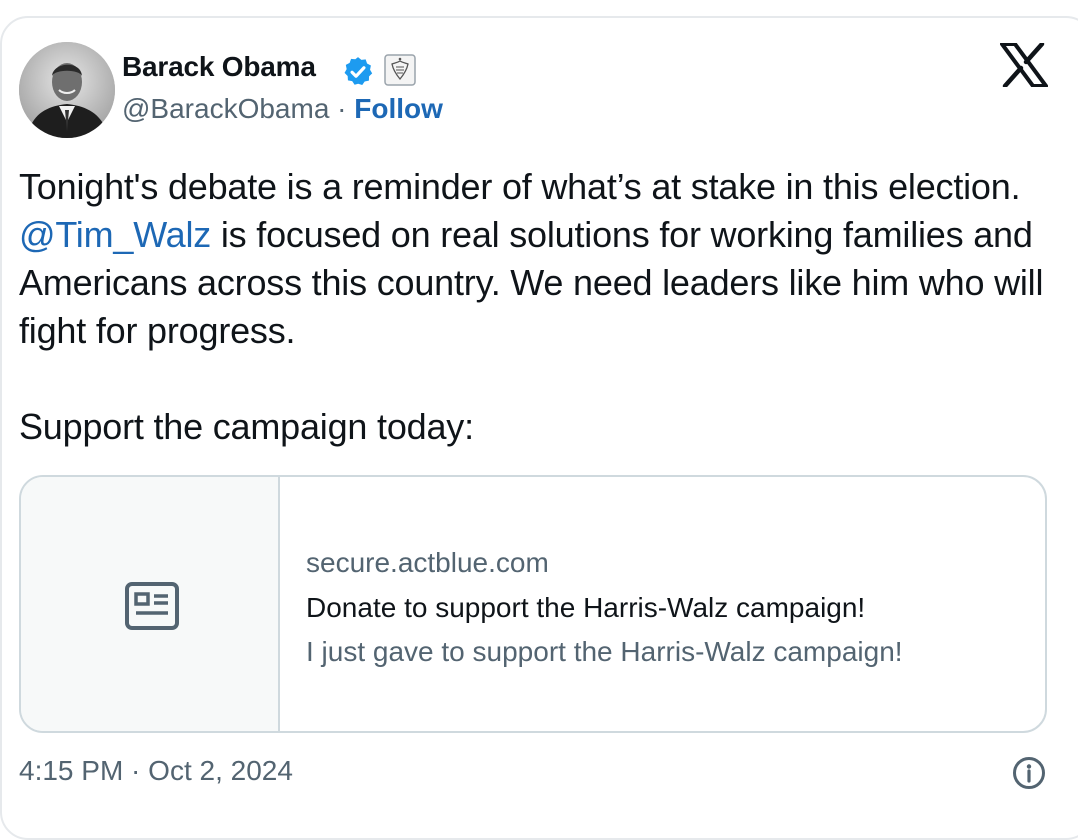  I want to click on info-icon, so click(1029, 773).